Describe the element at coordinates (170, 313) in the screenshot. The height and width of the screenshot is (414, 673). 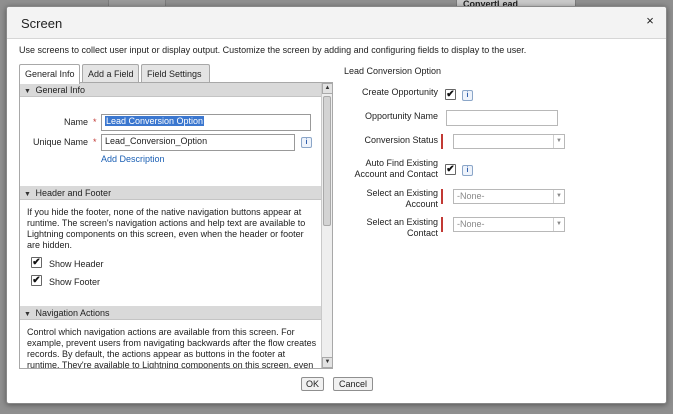
I see `section-header-navigation-actions: ▼ Navigation Actions` at that location.